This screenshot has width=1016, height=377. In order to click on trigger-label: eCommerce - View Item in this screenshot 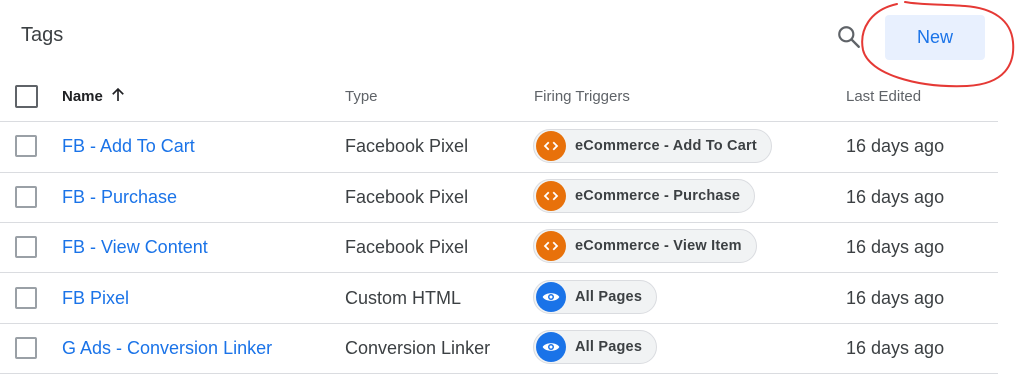, I will do `click(658, 246)`.